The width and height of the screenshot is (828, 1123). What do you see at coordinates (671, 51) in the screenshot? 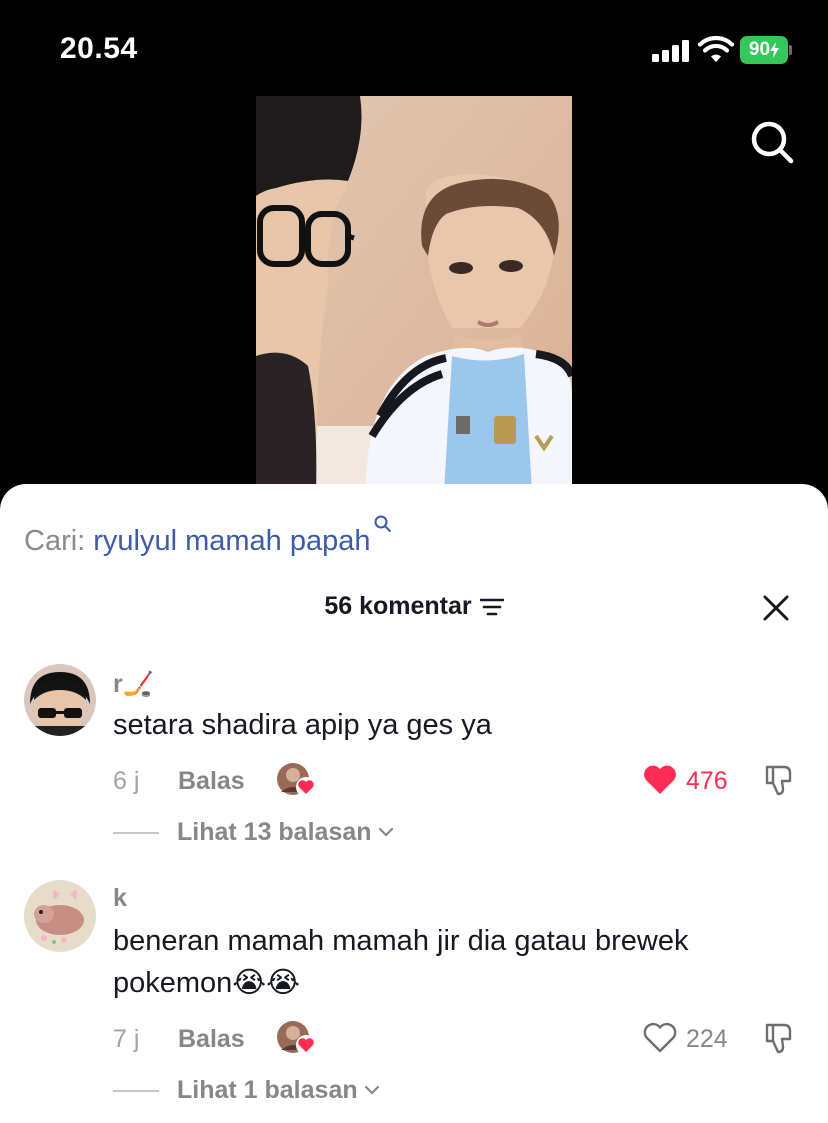
I see `cellular-signal-icon` at bounding box center [671, 51].